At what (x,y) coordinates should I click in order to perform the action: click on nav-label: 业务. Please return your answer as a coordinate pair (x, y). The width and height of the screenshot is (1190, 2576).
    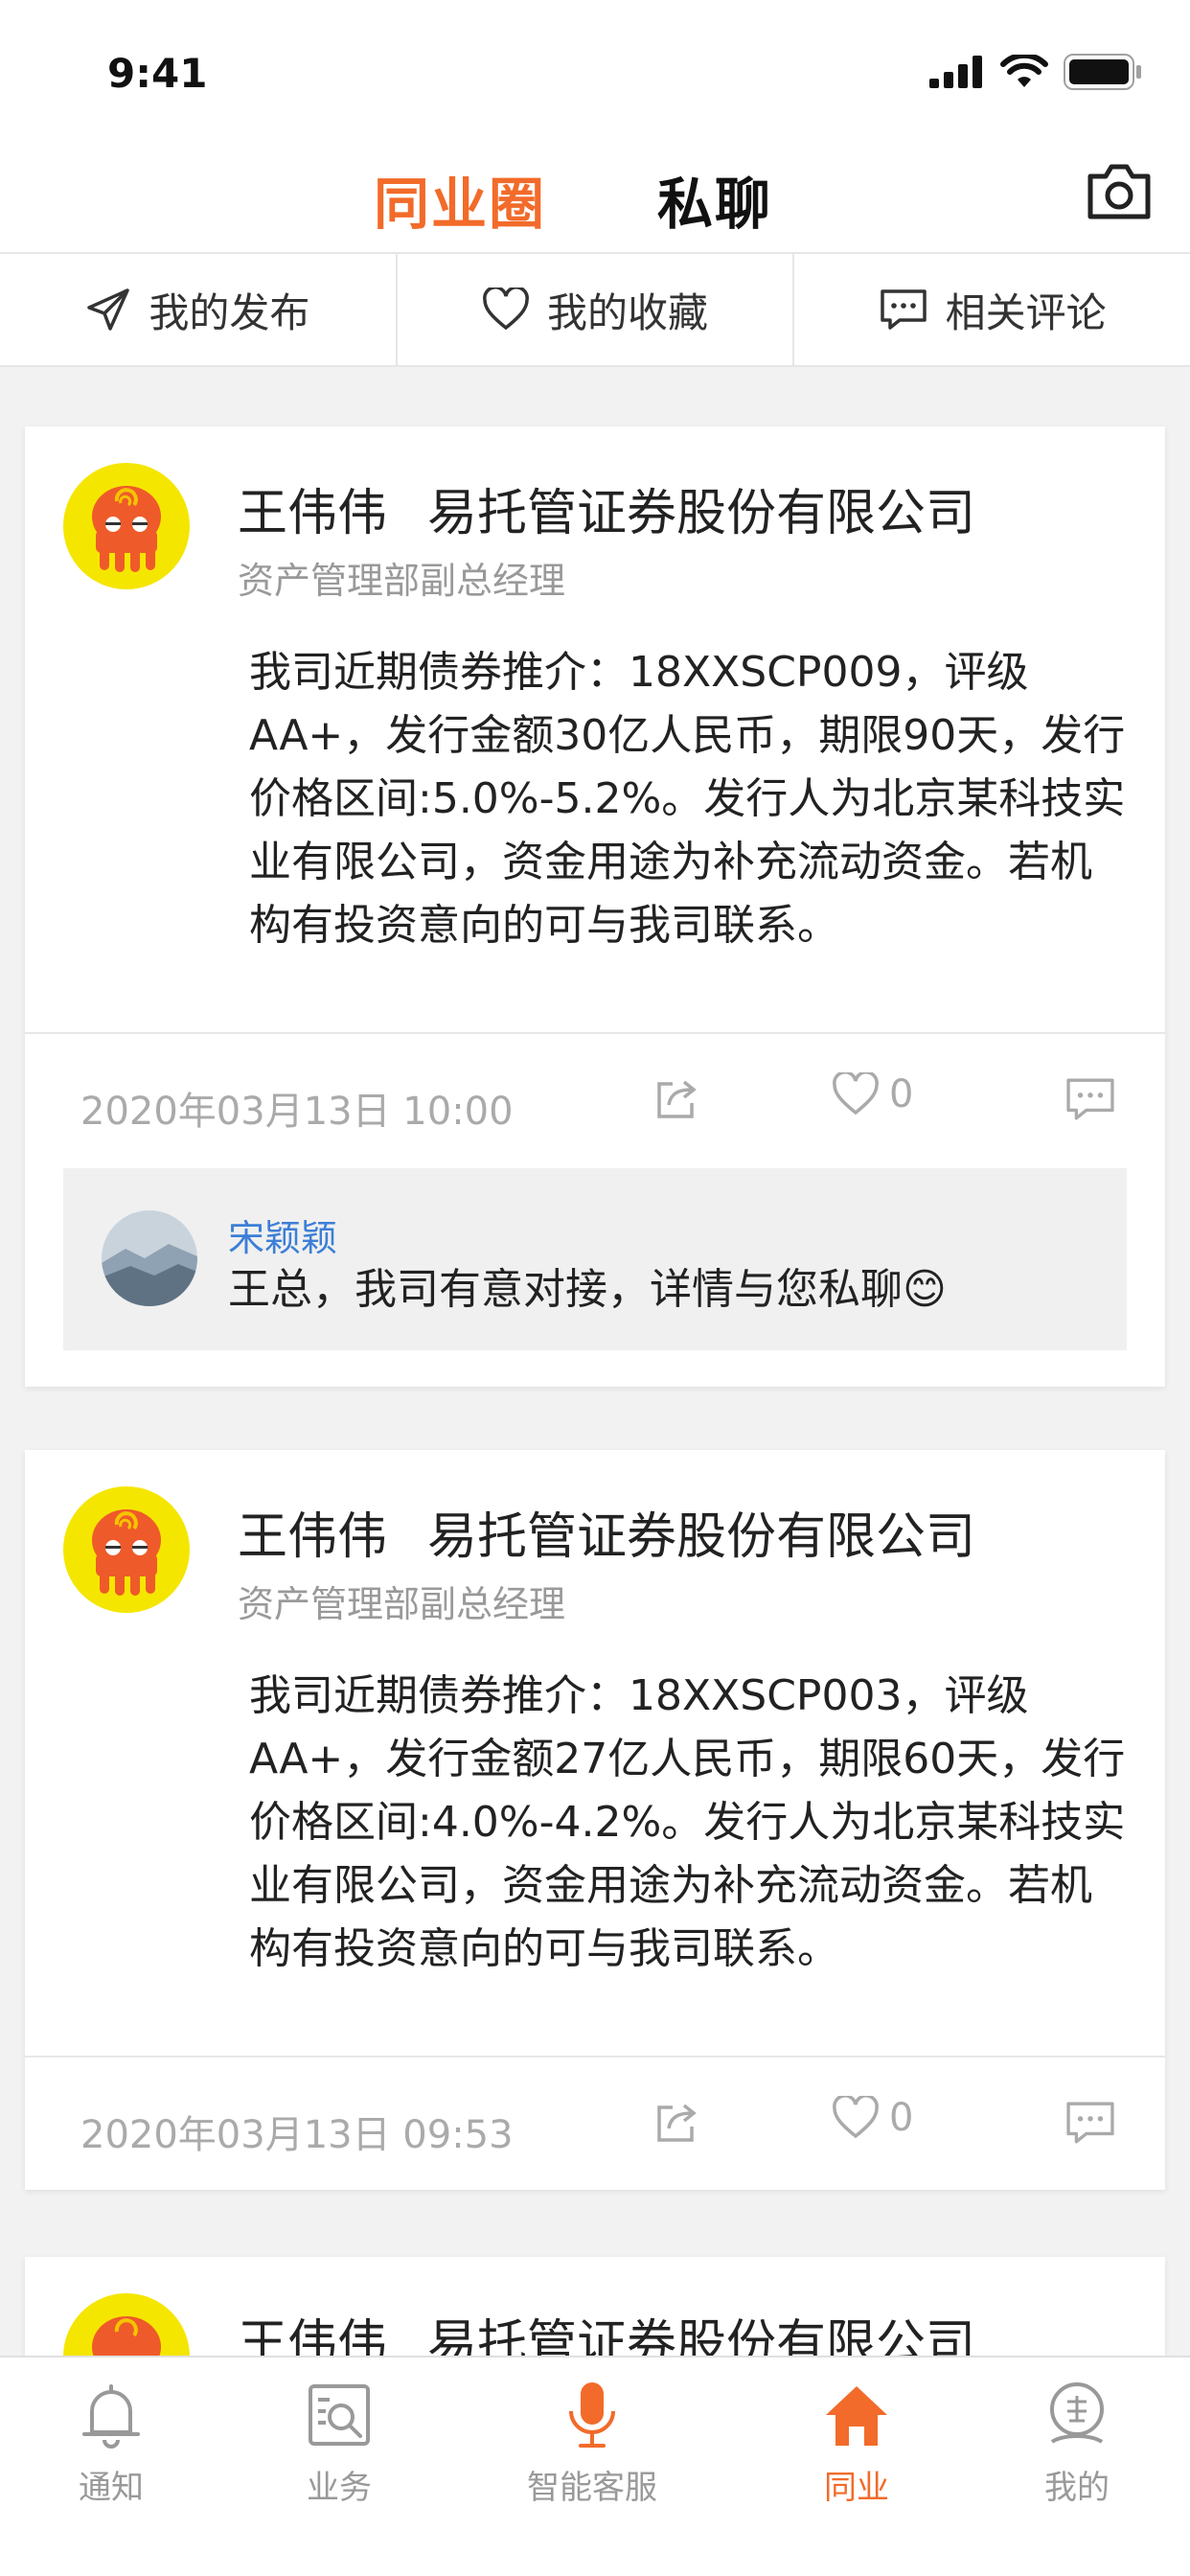
    Looking at the image, I should click on (340, 2488).